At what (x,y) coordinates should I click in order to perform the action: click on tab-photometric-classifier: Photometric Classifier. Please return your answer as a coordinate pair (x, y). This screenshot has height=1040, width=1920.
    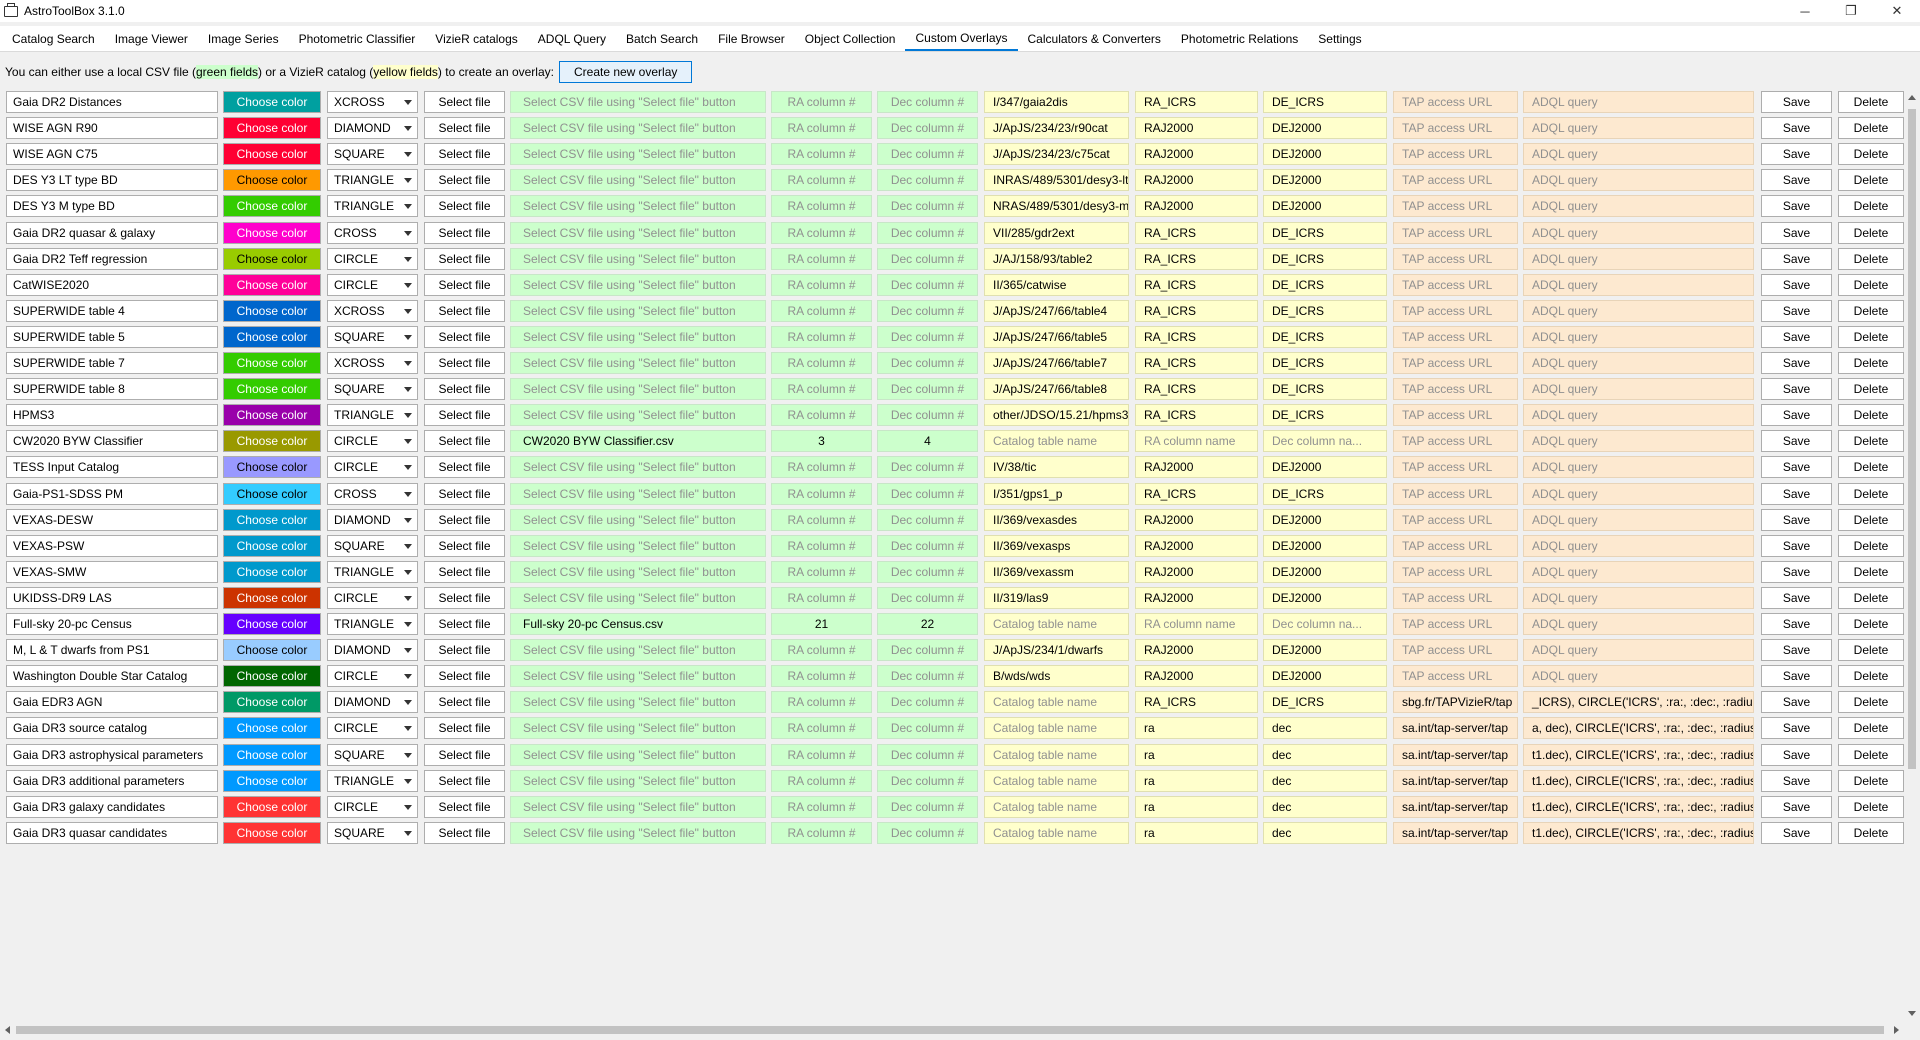
    Looking at the image, I should click on (357, 38).